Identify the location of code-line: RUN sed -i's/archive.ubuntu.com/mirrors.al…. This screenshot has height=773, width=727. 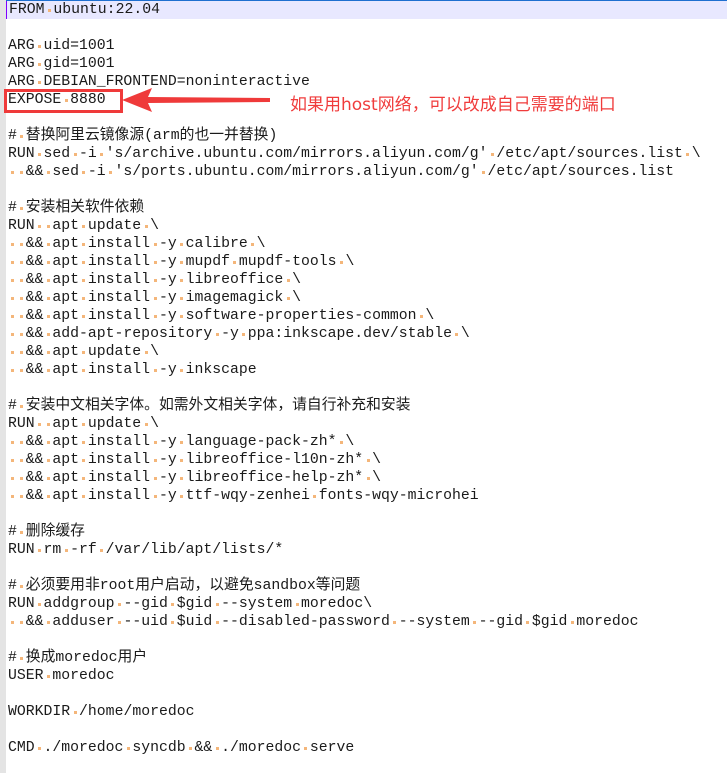
(367, 154).